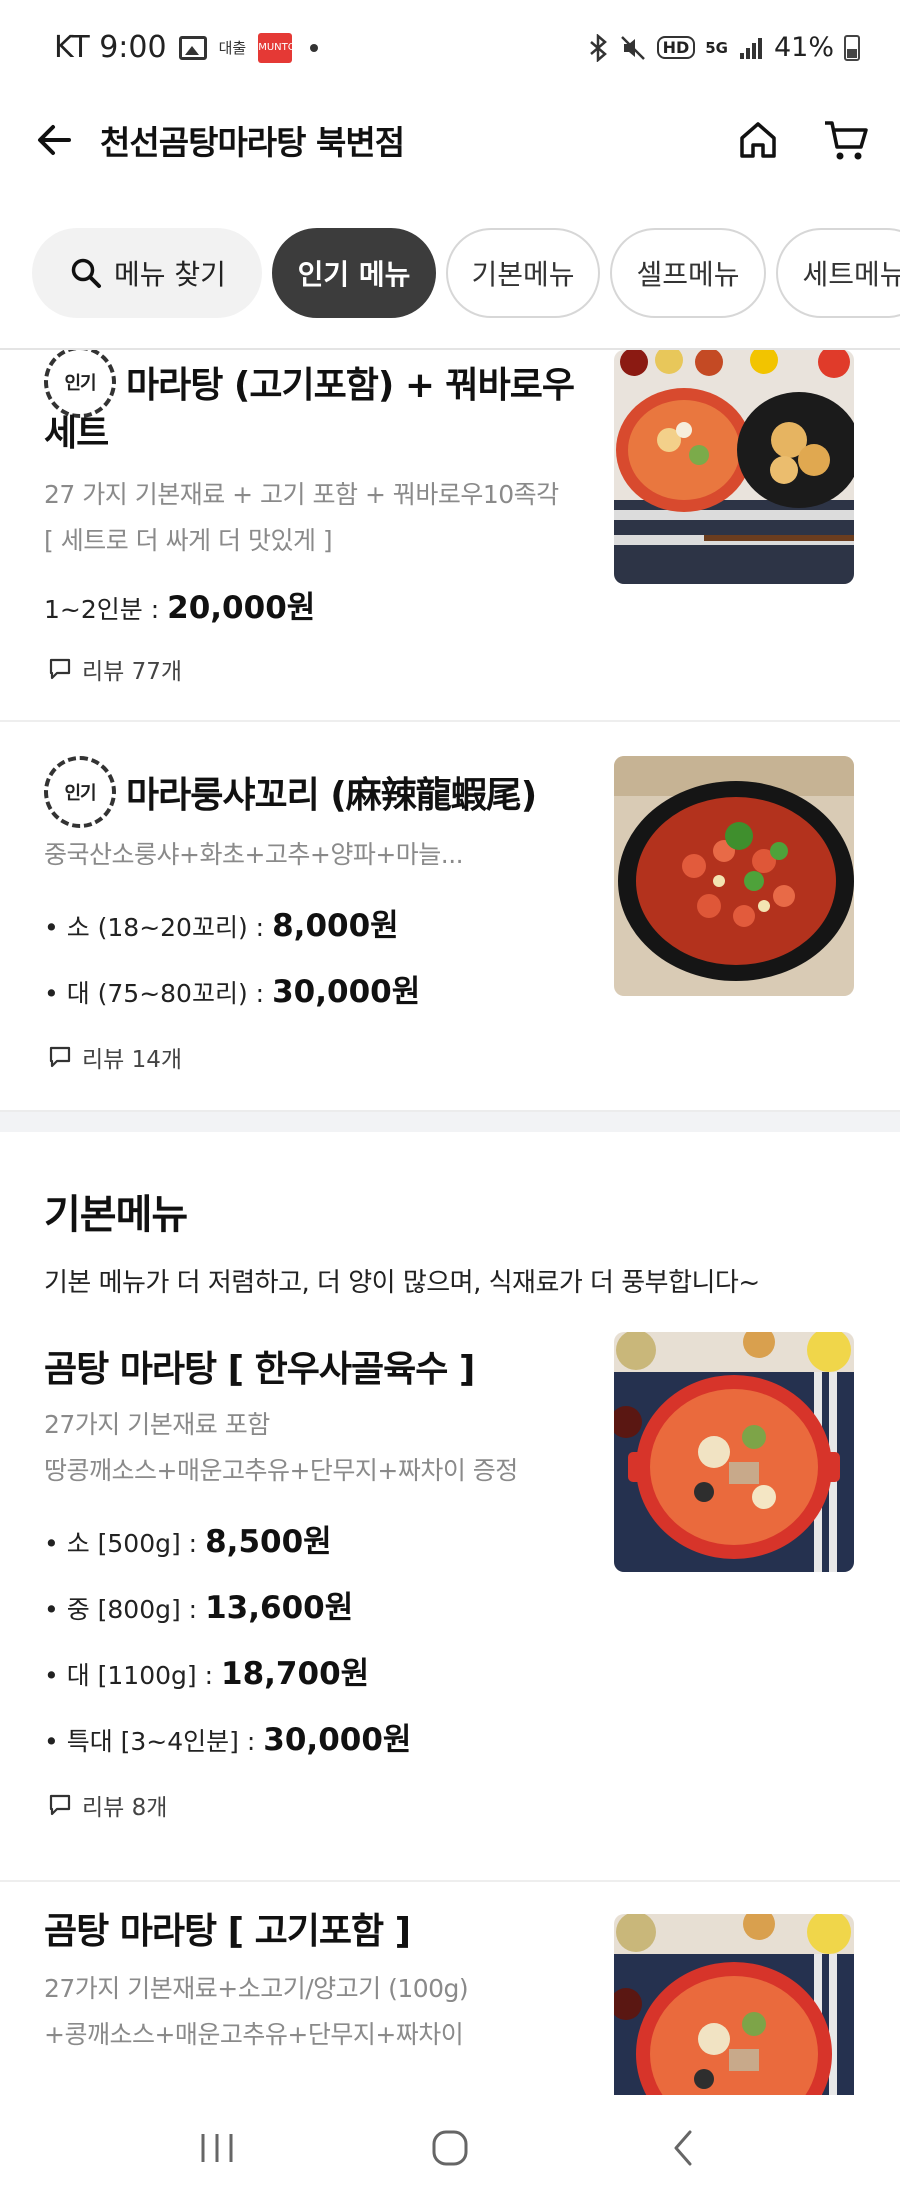  I want to click on loan-app-icon: 대출, so click(232, 48).